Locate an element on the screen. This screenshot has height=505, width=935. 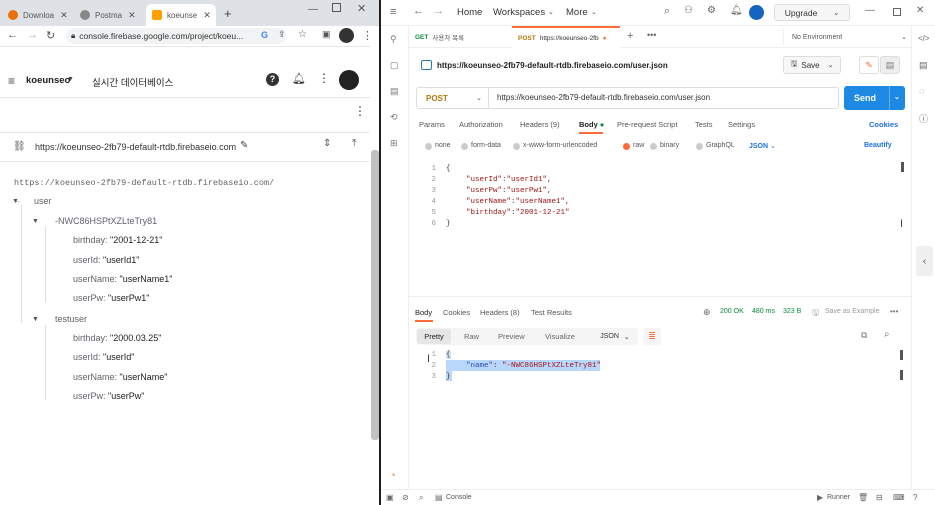
more-vert-icon: ⋮ is located at coordinates (360, 111).